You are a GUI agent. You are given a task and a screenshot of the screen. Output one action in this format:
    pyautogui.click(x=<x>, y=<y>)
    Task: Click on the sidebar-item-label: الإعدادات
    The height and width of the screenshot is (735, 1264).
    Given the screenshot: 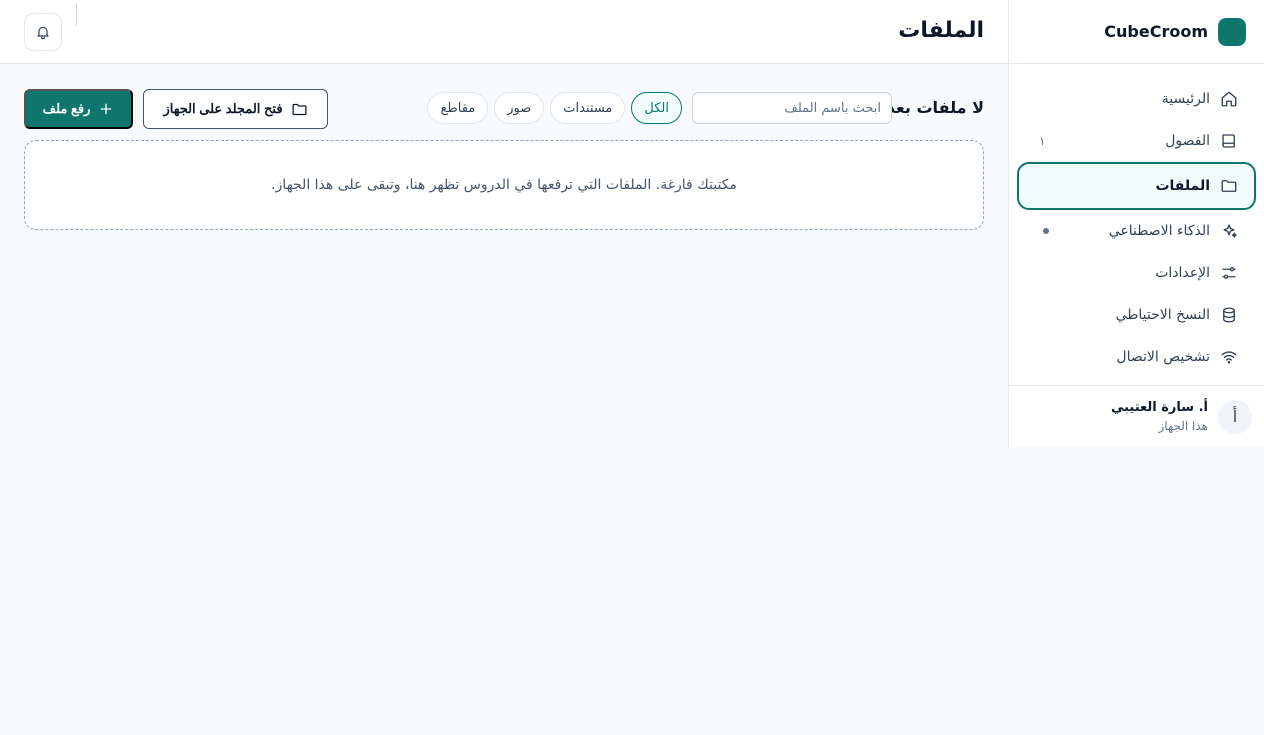 What is the action you would take?
    pyautogui.click(x=1182, y=273)
    